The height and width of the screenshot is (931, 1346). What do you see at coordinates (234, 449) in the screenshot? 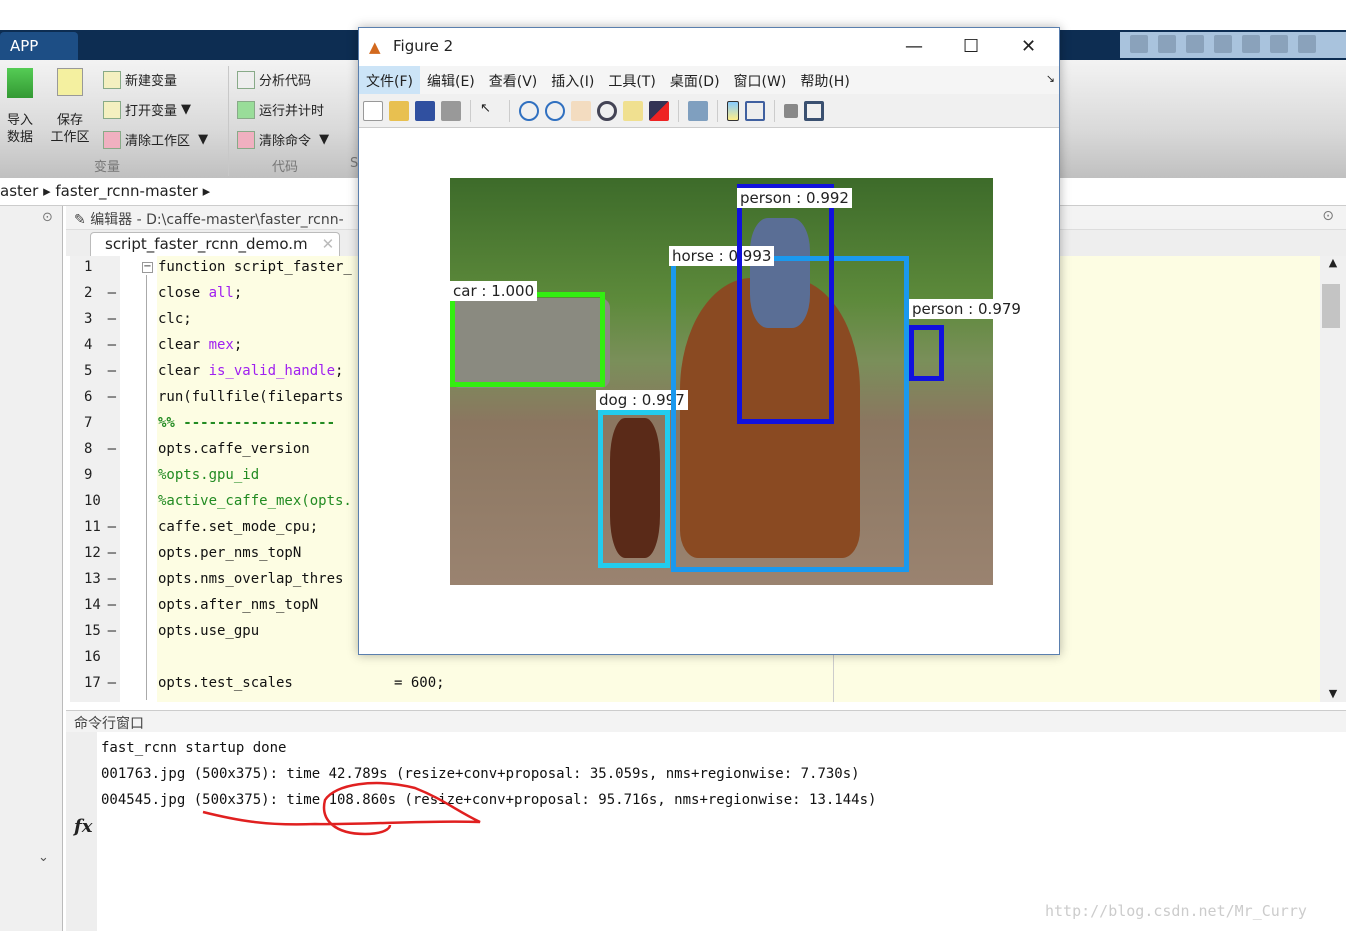
I see `code-line: opts.caffe_version` at bounding box center [234, 449].